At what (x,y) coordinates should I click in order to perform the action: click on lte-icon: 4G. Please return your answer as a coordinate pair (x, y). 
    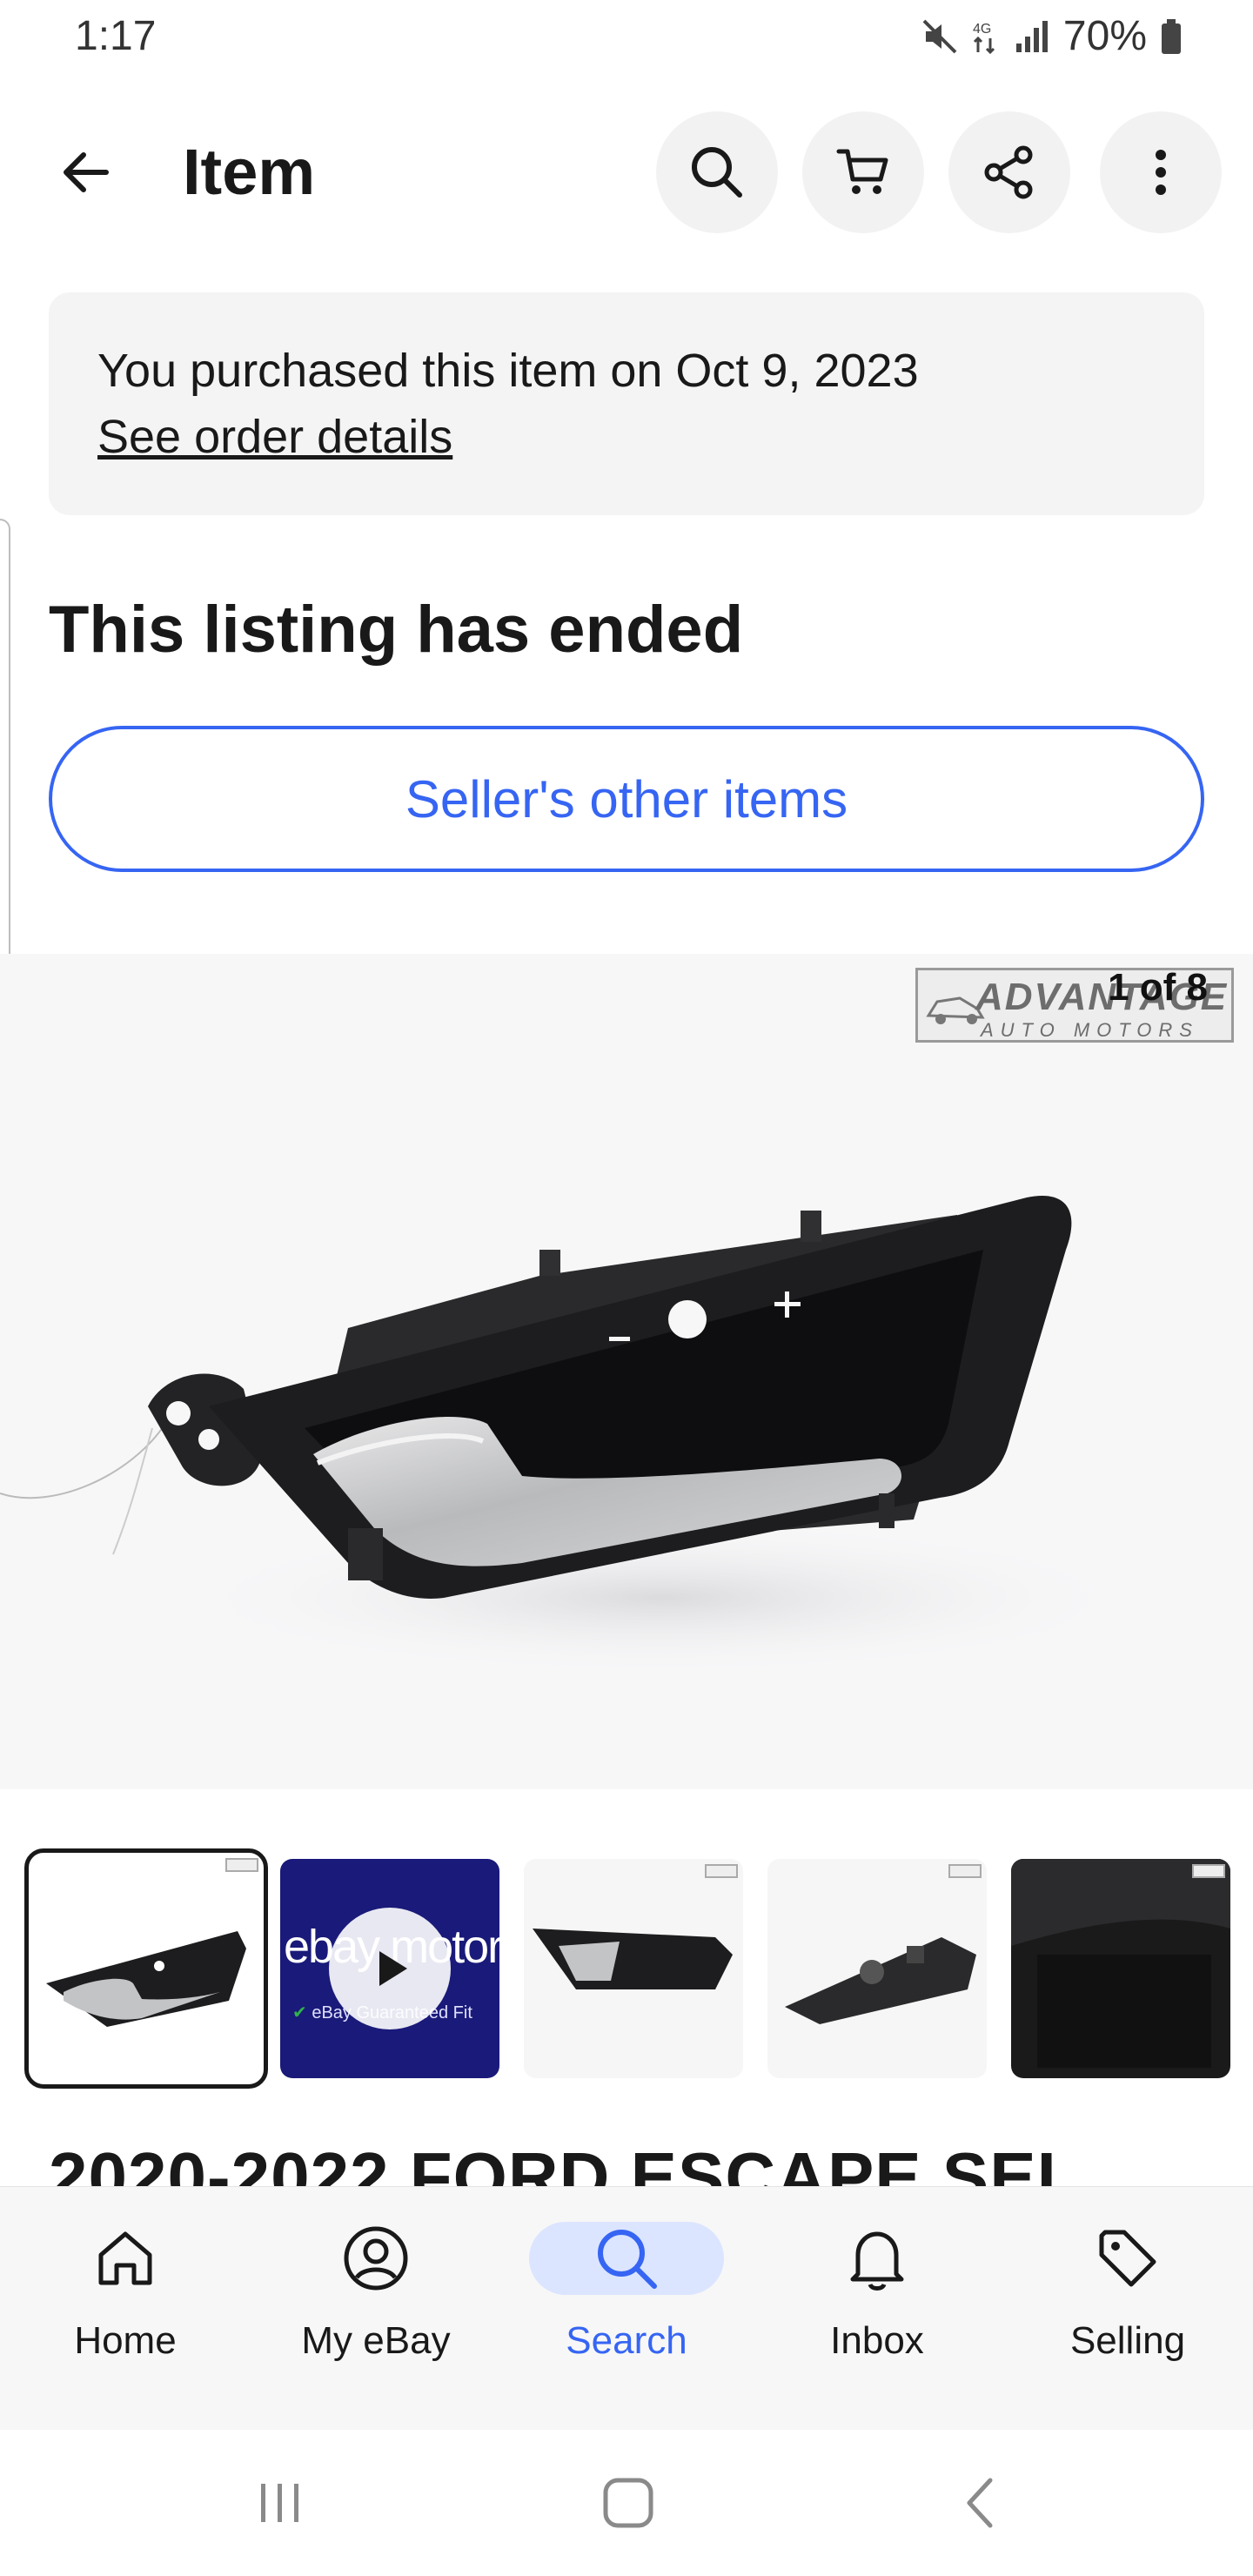
    Looking at the image, I should click on (986, 37).